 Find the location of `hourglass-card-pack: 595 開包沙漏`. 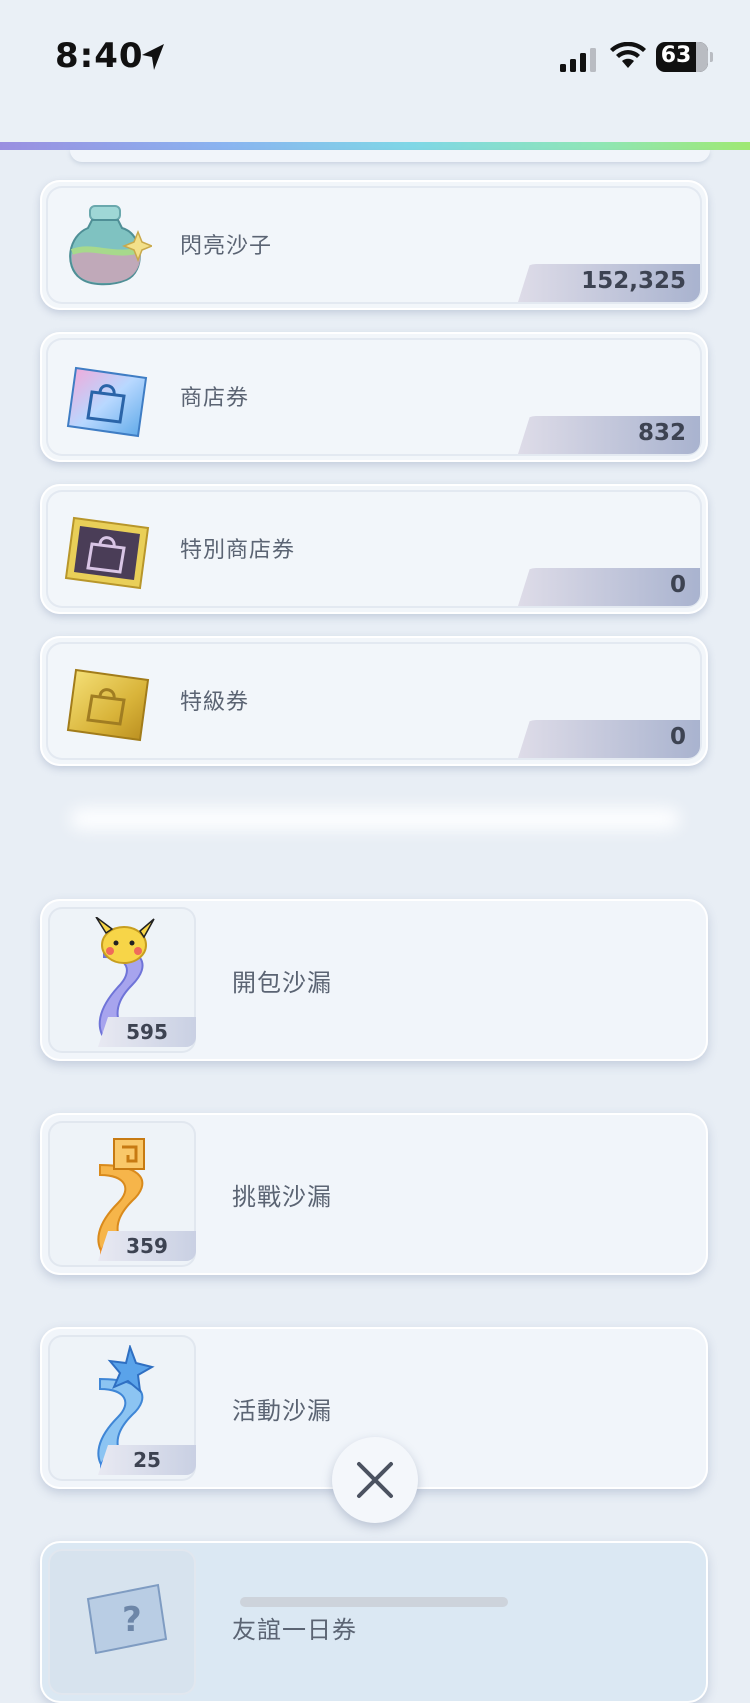

hourglass-card-pack: 595 開包沙漏 is located at coordinates (374, 980).